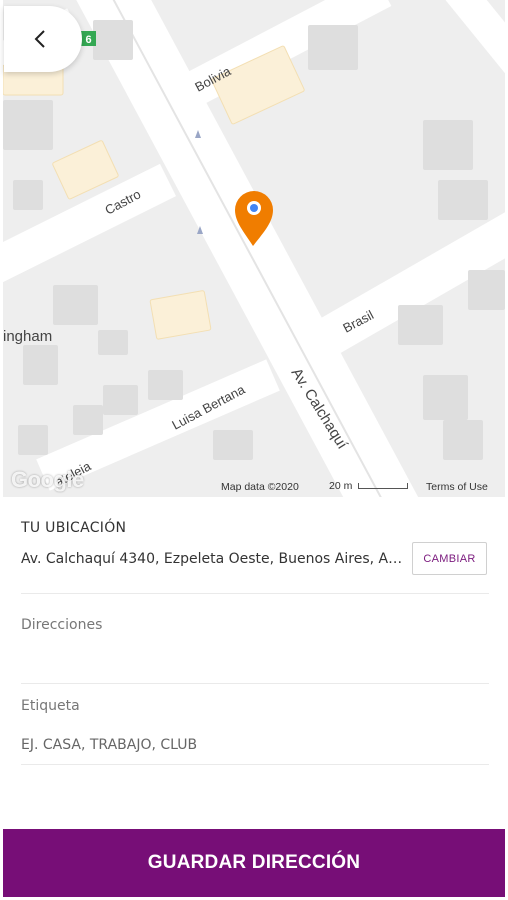 The height and width of the screenshot is (900, 508). What do you see at coordinates (62, 625) in the screenshot?
I see `direcciones-label: Direcciones` at bounding box center [62, 625].